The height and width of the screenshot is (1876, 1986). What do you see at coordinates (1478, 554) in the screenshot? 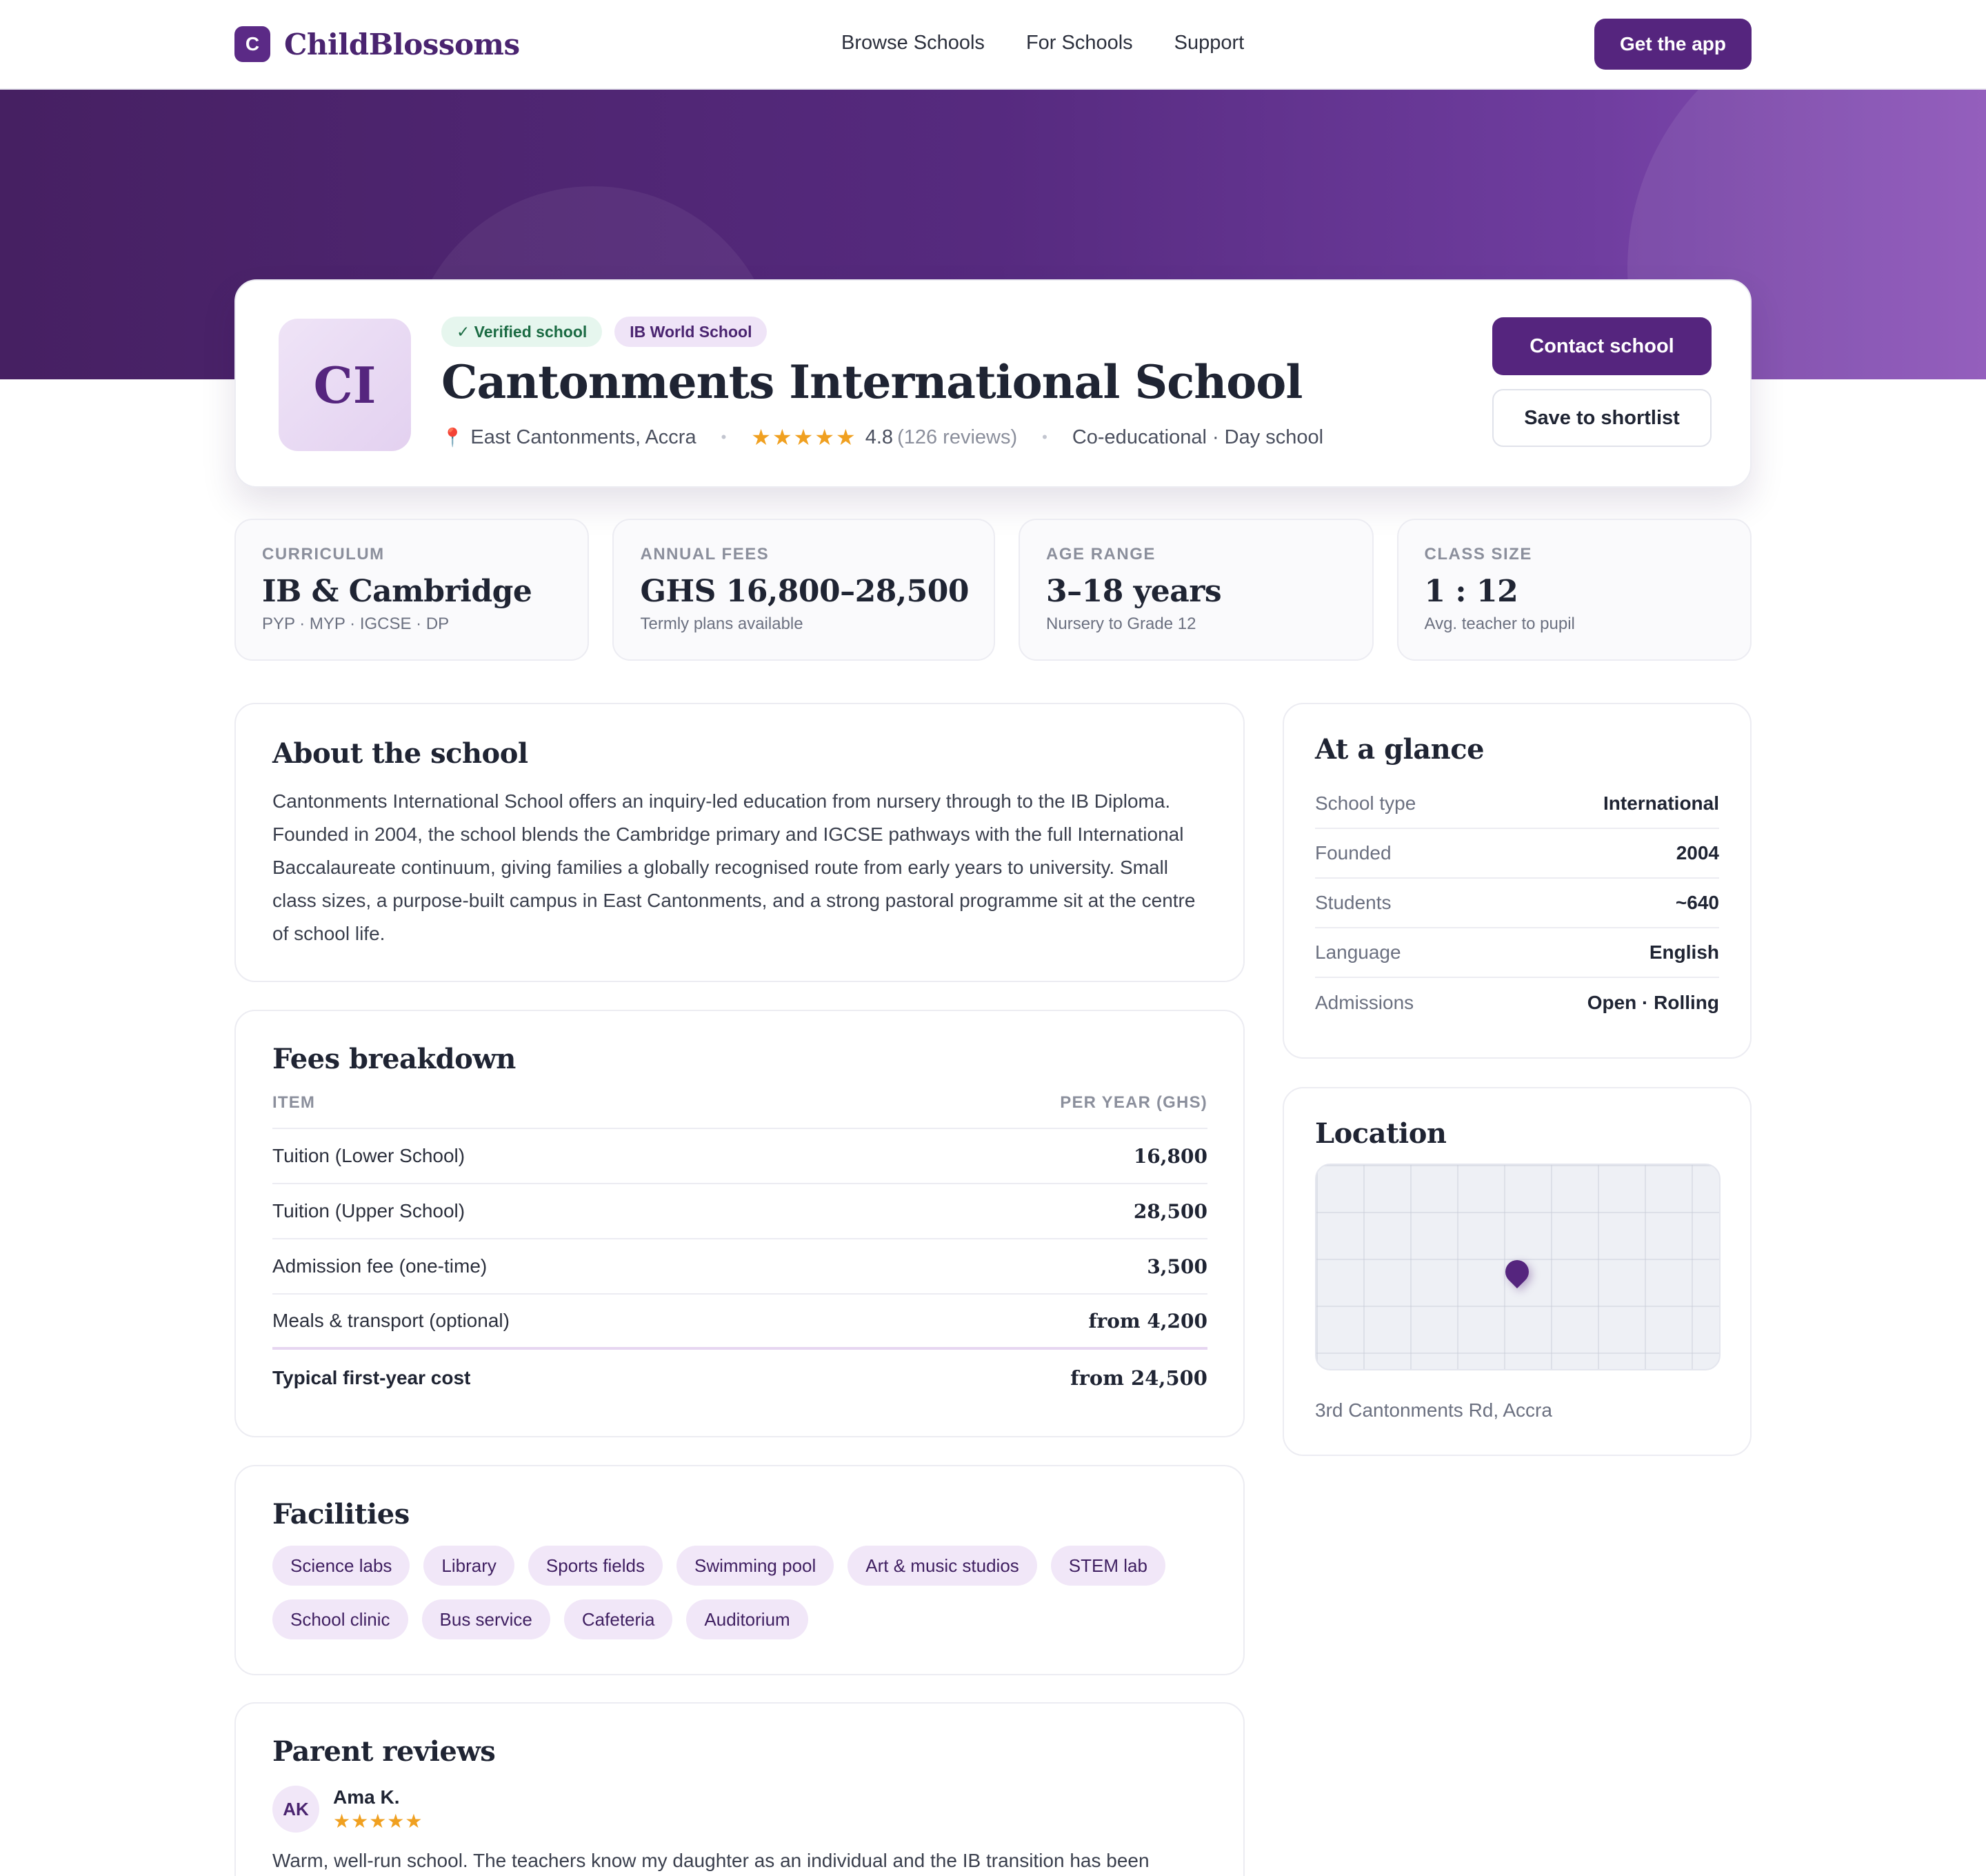
I see `stat-label: CLASS SIZE` at bounding box center [1478, 554].